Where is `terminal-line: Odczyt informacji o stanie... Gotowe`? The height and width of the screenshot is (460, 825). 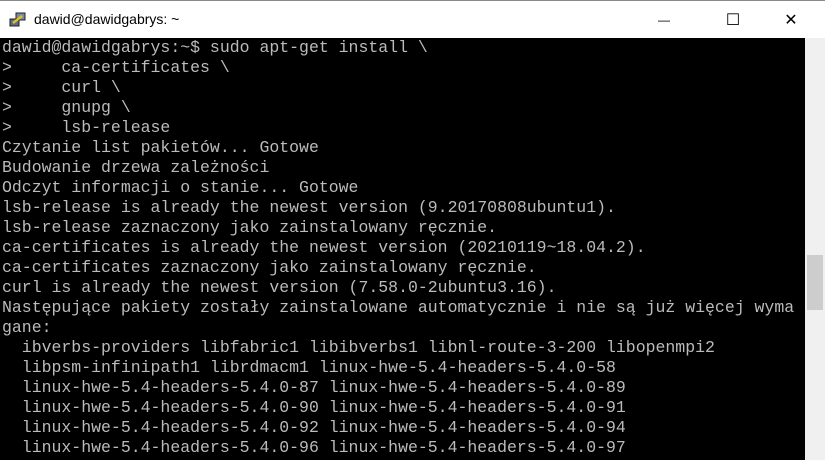 terminal-line: Odczyt informacji o stanie... Gotowe is located at coordinates (180, 187).